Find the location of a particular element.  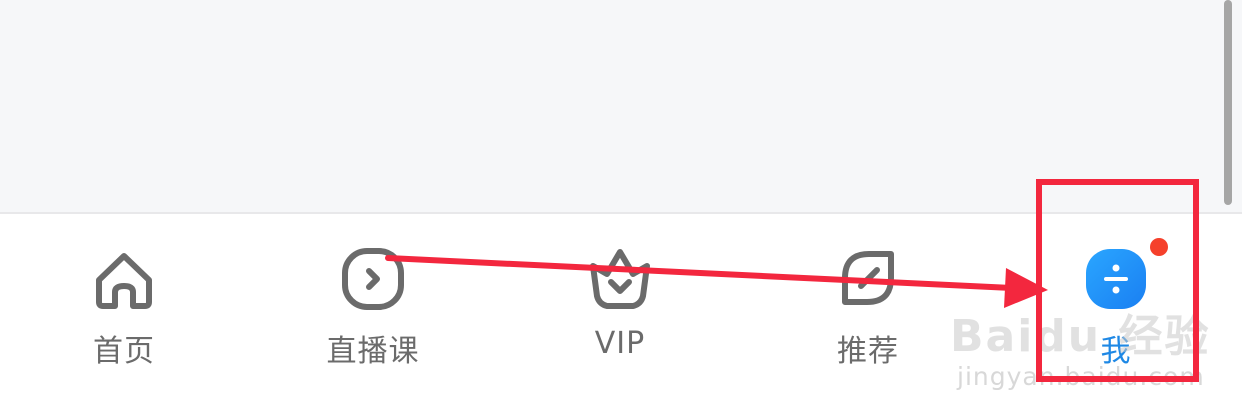

tab-home: 首页 is located at coordinates (124, 309).